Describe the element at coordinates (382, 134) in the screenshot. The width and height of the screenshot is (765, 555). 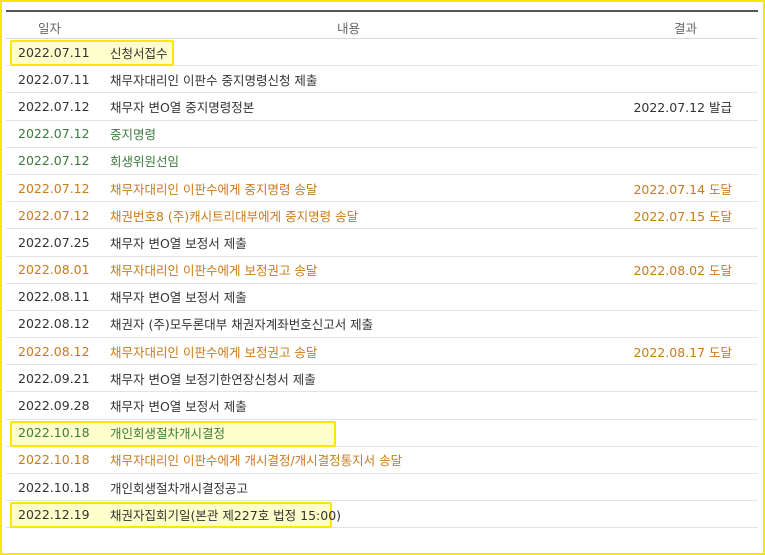
I see `table-row: 2022.07.12 중지명령` at that location.